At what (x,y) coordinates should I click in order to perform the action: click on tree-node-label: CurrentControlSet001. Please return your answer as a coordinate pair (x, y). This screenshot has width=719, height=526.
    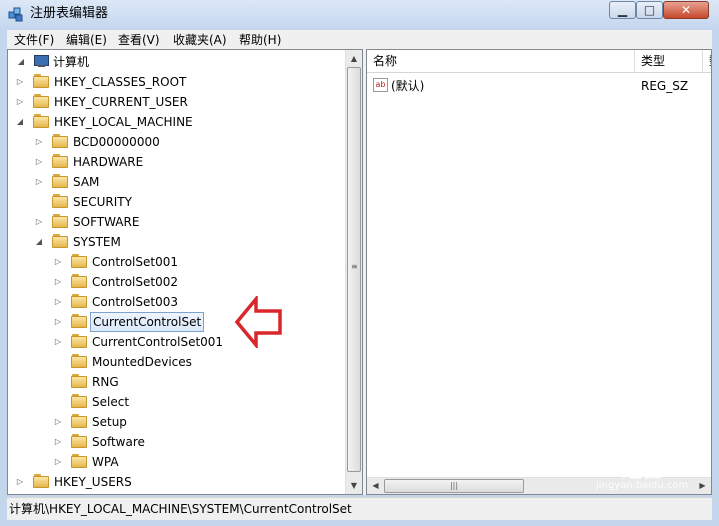
    Looking at the image, I should click on (158, 342).